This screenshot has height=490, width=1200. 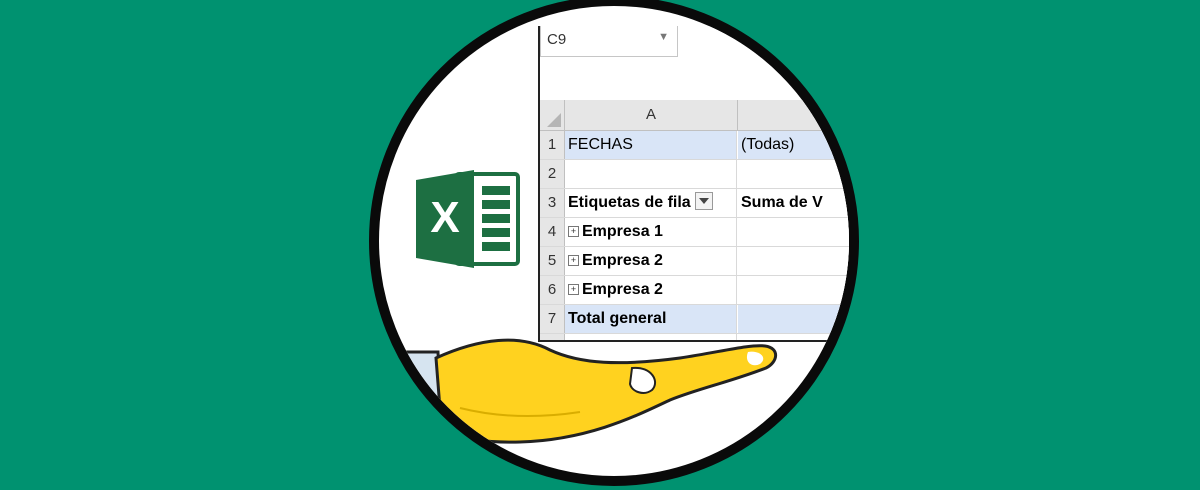 I want to click on excel-logo-icon: X, so click(x=468, y=219).